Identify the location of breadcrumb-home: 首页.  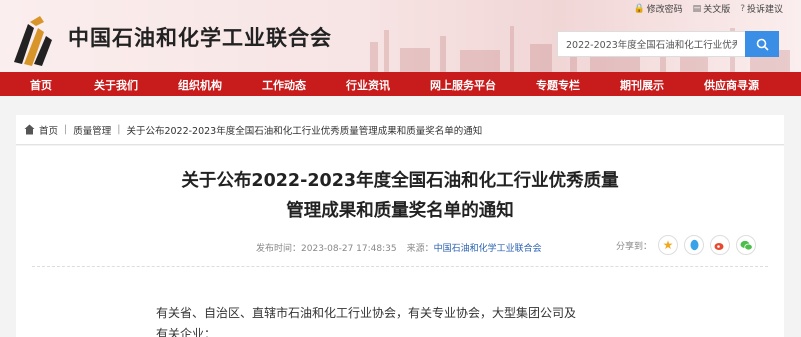
(48, 130).